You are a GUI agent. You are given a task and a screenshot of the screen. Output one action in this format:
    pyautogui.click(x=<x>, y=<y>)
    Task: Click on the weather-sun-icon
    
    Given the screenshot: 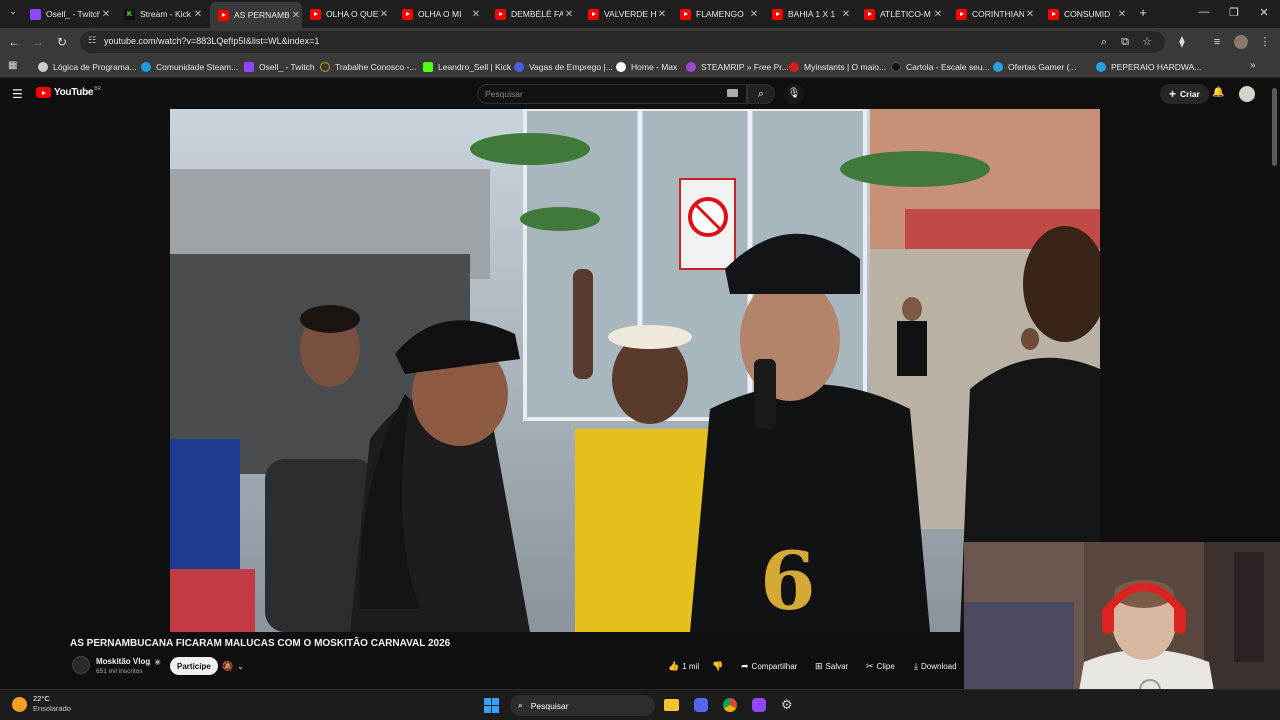 What is the action you would take?
    pyautogui.click(x=19, y=704)
    